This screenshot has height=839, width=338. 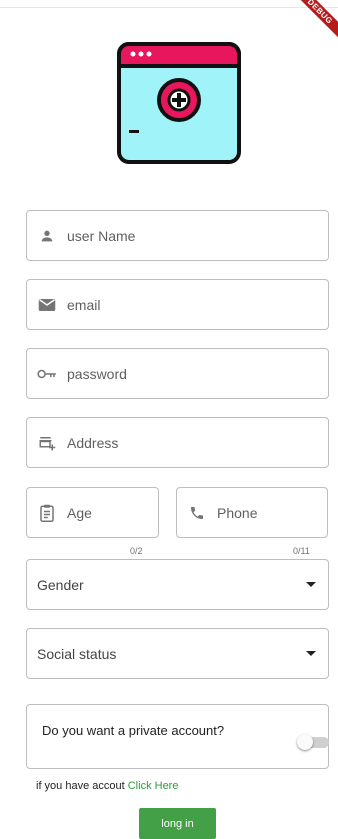 What do you see at coordinates (153, 786) in the screenshot?
I see `click-here-link: Click Here` at bounding box center [153, 786].